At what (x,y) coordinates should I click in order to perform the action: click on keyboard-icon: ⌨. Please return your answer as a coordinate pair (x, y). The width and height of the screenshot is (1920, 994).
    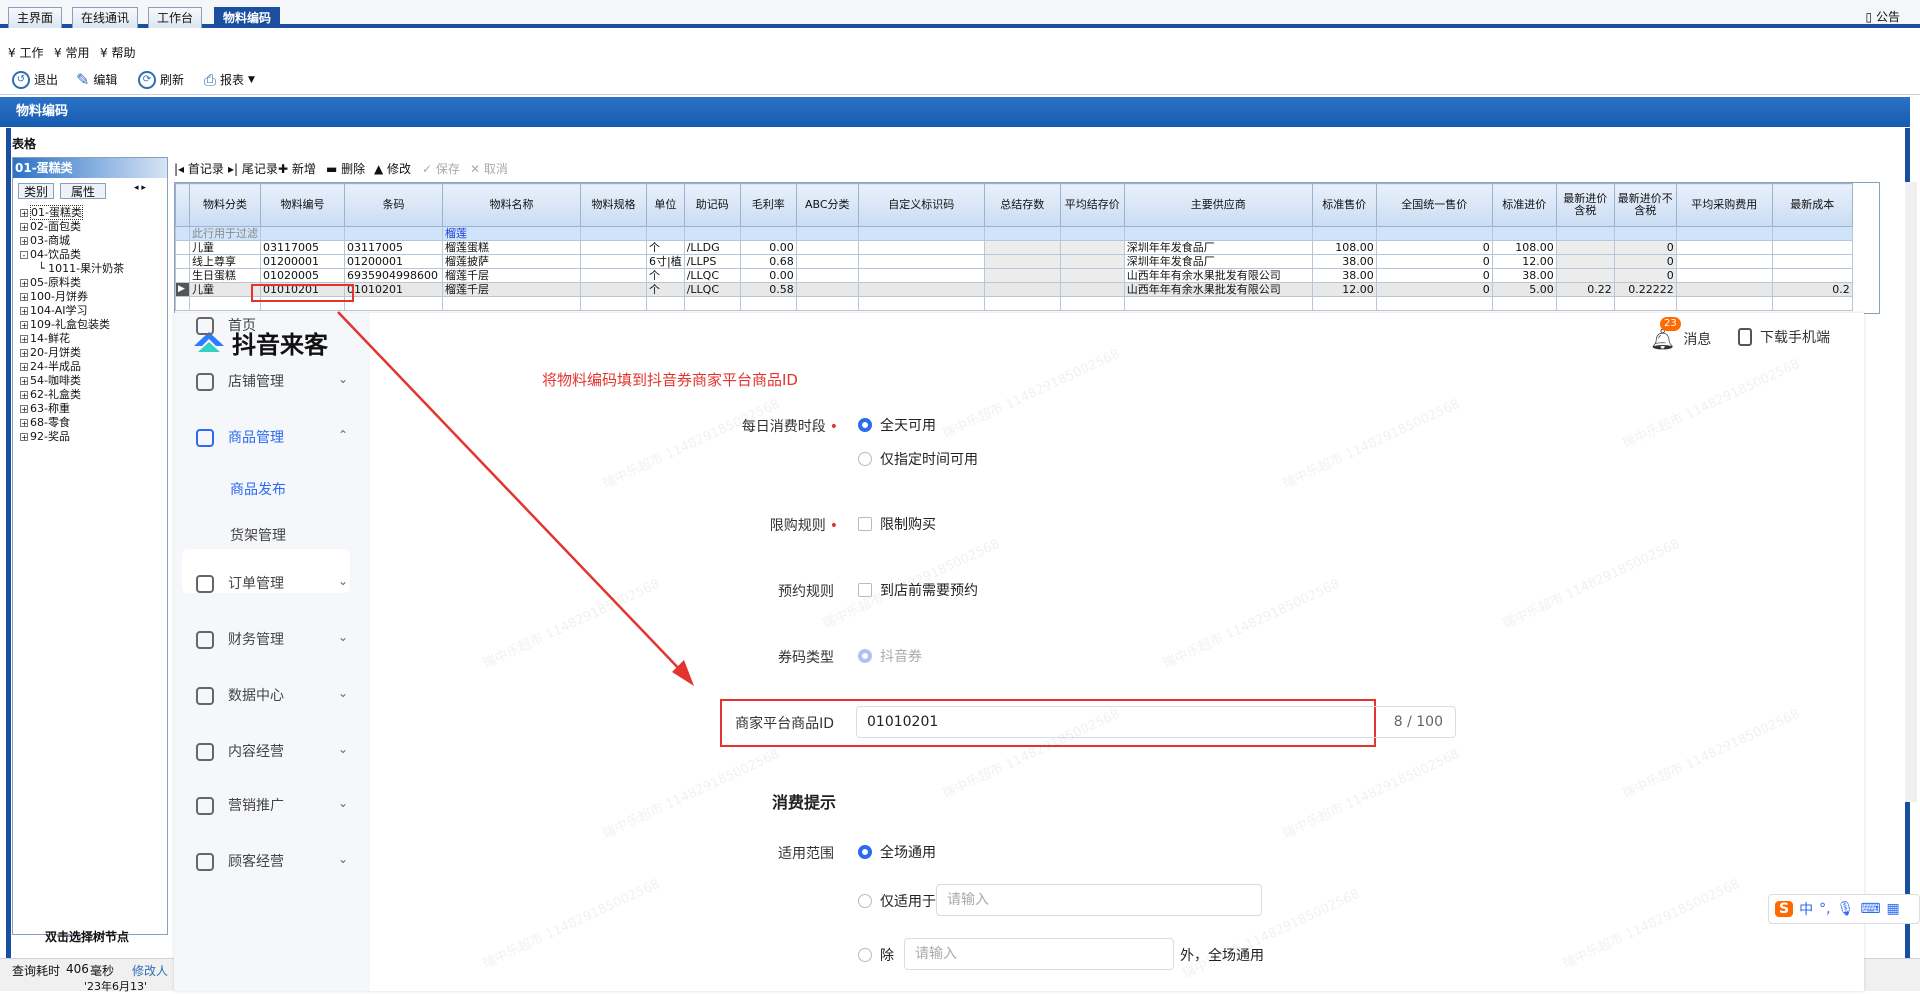
    Looking at the image, I should click on (1870, 909).